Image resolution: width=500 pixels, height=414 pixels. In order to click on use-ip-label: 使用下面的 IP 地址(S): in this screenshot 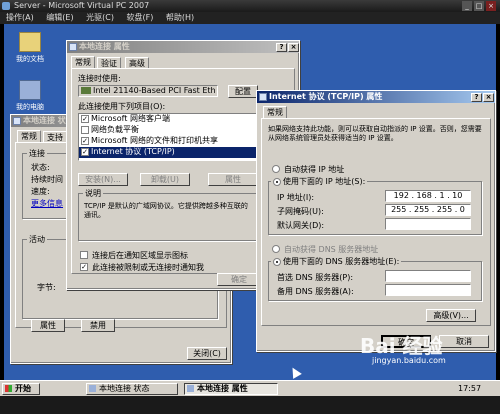, I will do `click(324, 181)`.